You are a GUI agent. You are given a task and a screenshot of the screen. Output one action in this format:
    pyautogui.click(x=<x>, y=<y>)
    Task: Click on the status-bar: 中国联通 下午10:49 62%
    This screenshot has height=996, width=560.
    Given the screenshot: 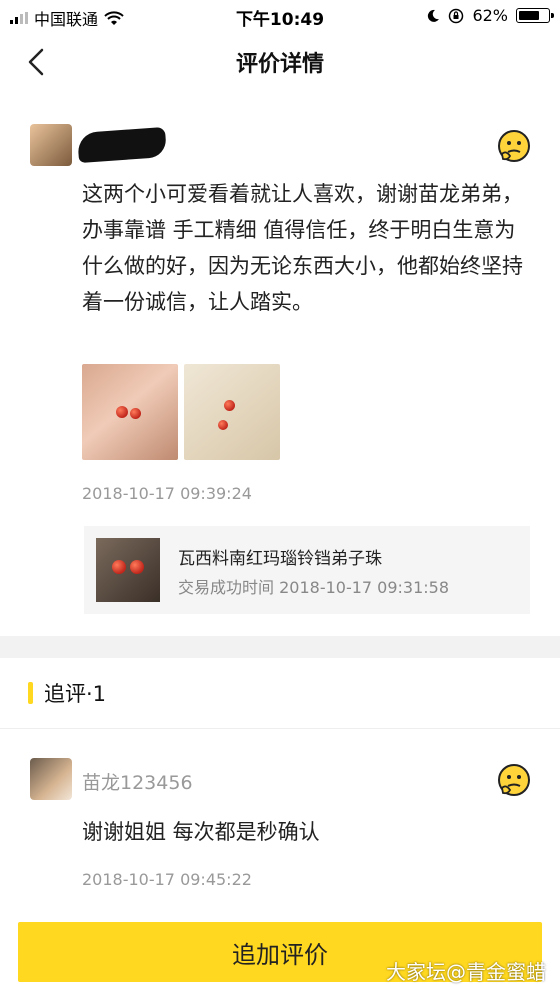 What is the action you would take?
    pyautogui.click(x=280, y=16)
    